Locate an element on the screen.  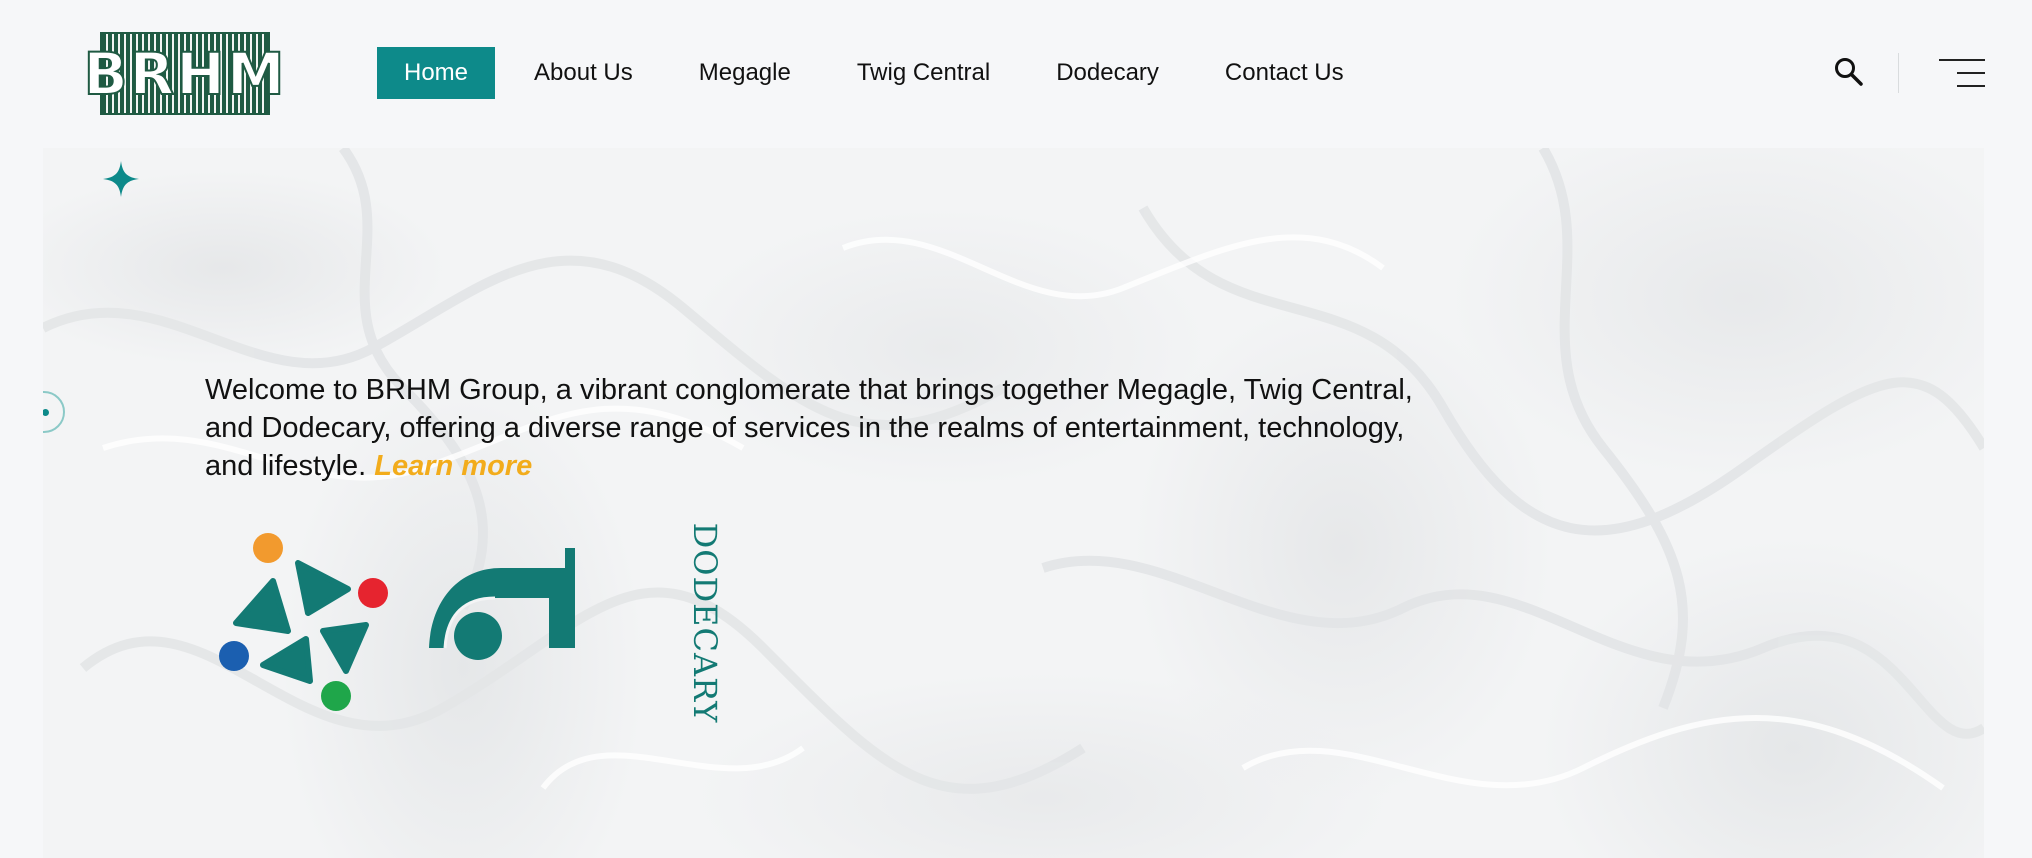
search-button is located at coordinates (1849, 72).